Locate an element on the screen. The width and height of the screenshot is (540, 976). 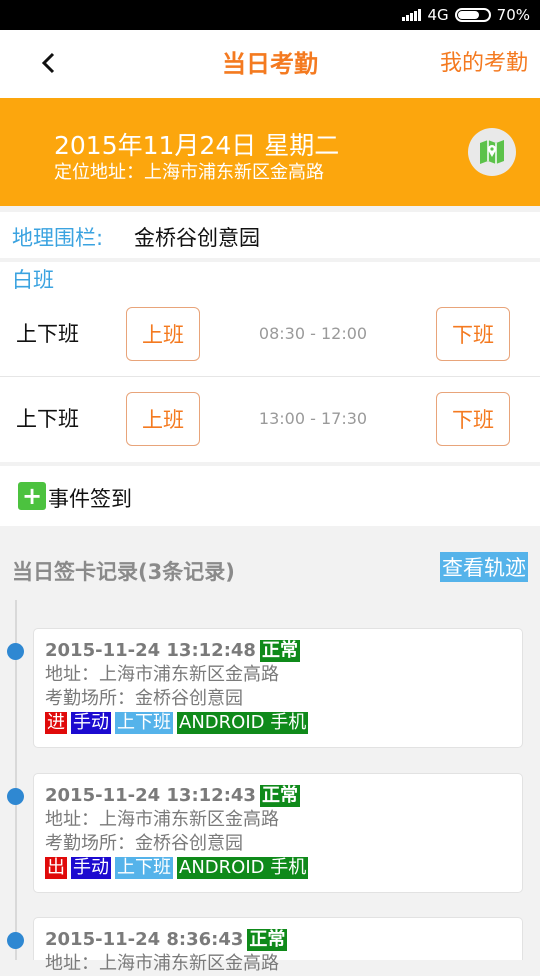
direction-badge: 出 is located at coordinates (56, 868).